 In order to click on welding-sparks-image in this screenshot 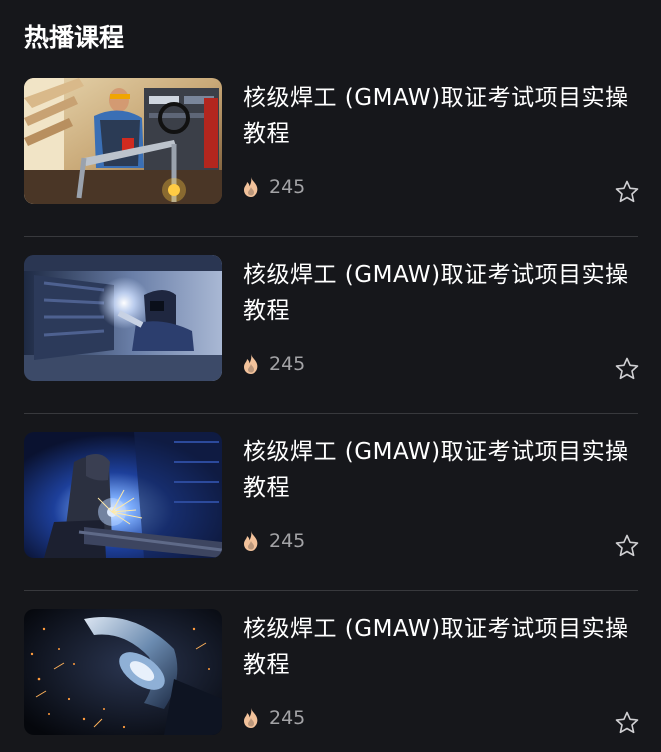, I will do `click(123, 495)`.